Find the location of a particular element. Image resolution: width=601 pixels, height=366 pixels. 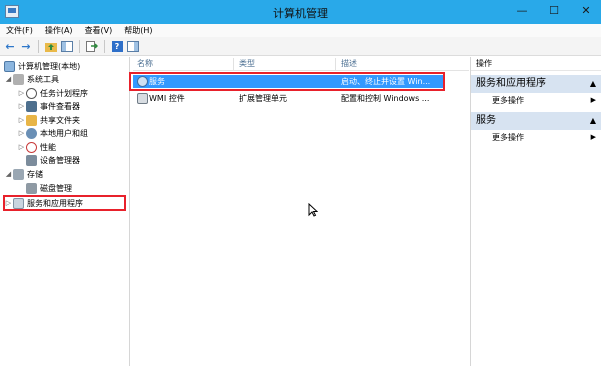

maximize-button: ☐ is located at coordinates (554, 11).